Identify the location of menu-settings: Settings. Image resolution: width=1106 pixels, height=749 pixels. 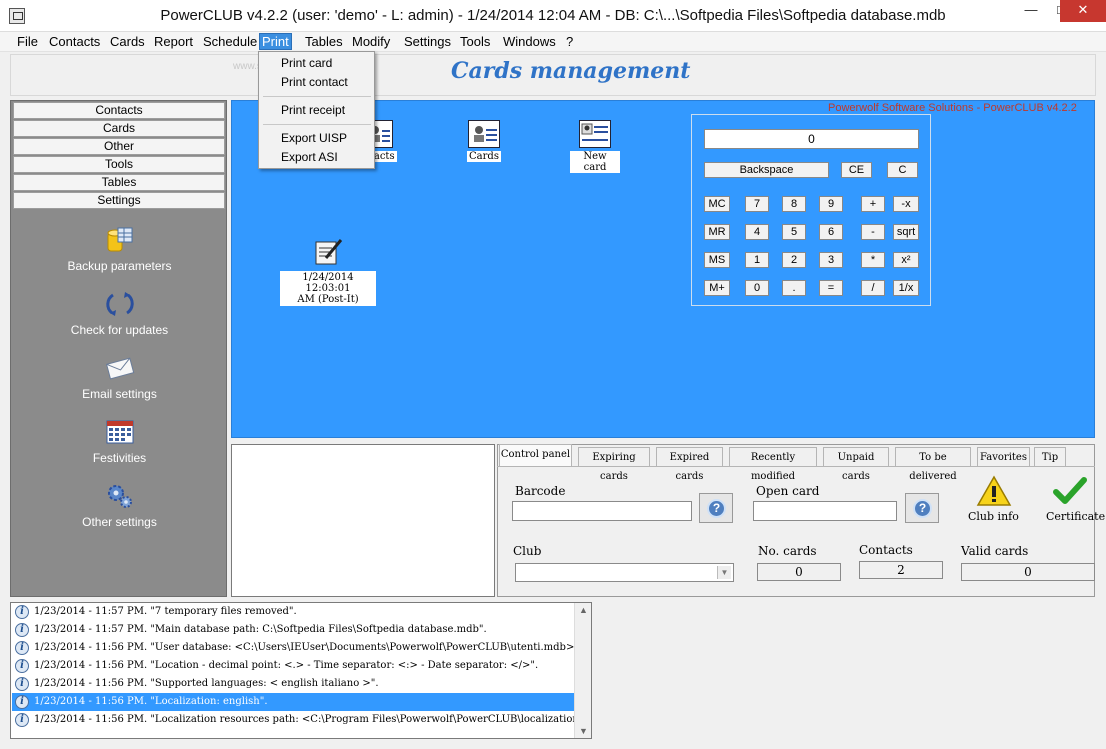
(427, 41).